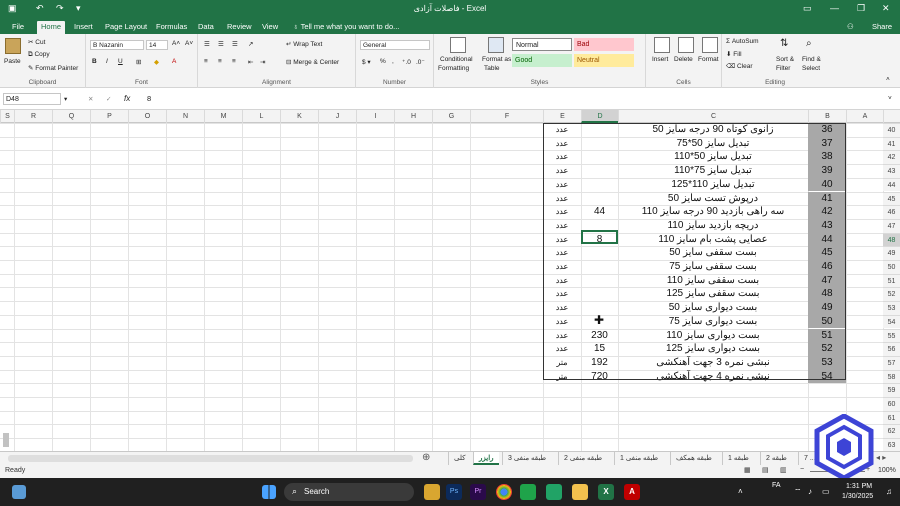 This screenshot has height=506, width=900. I want to click on column-header-m: M, so click(223, 116).